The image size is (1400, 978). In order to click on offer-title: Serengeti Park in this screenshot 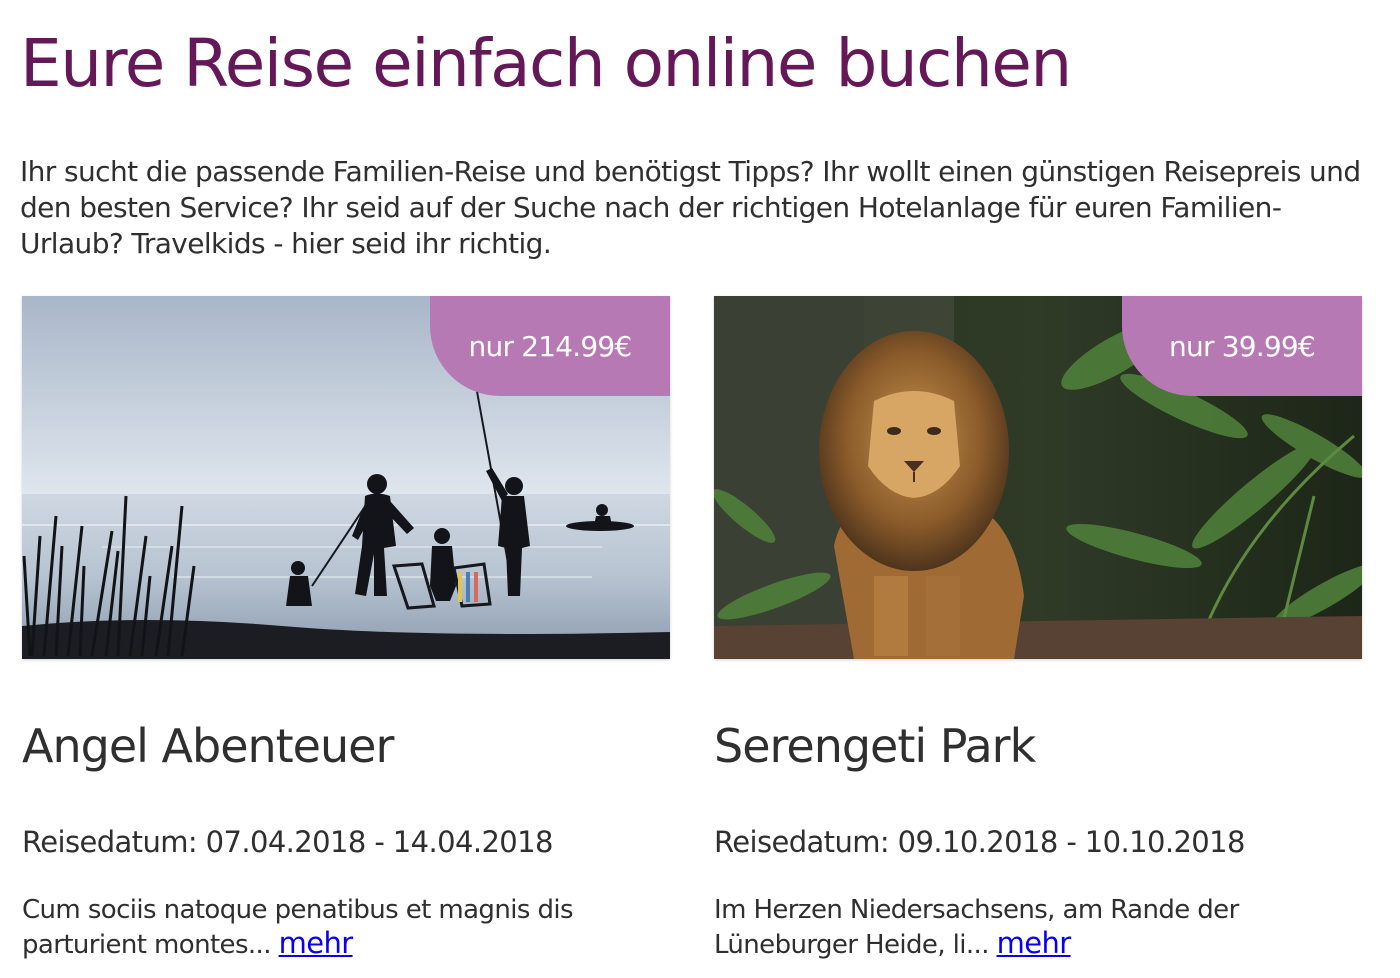, I will do `click(875, 746)`.